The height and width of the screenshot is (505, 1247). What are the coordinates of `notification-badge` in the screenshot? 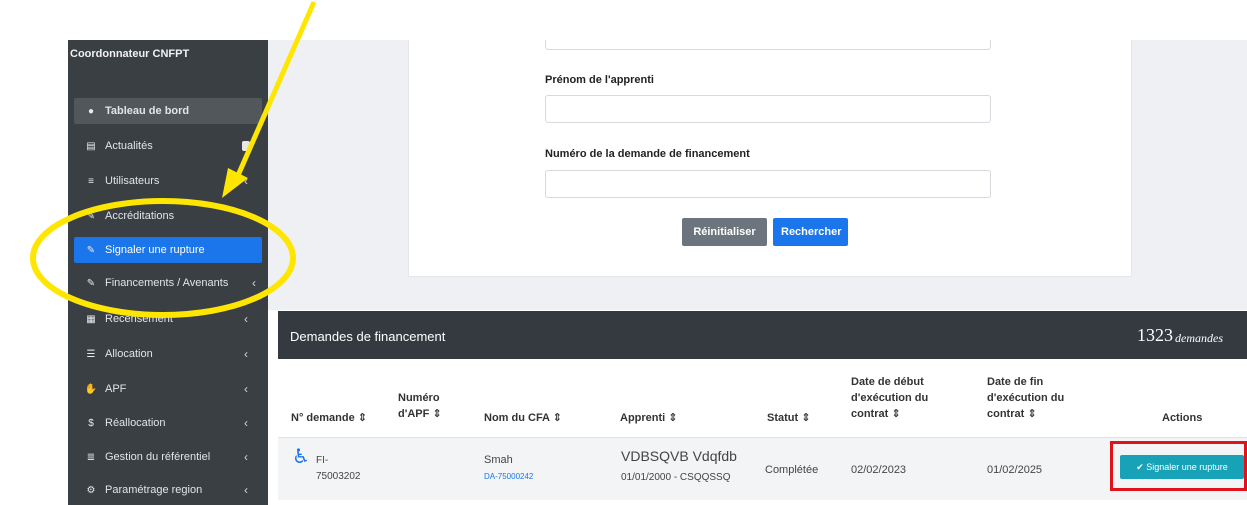 It's located at (246, 146).